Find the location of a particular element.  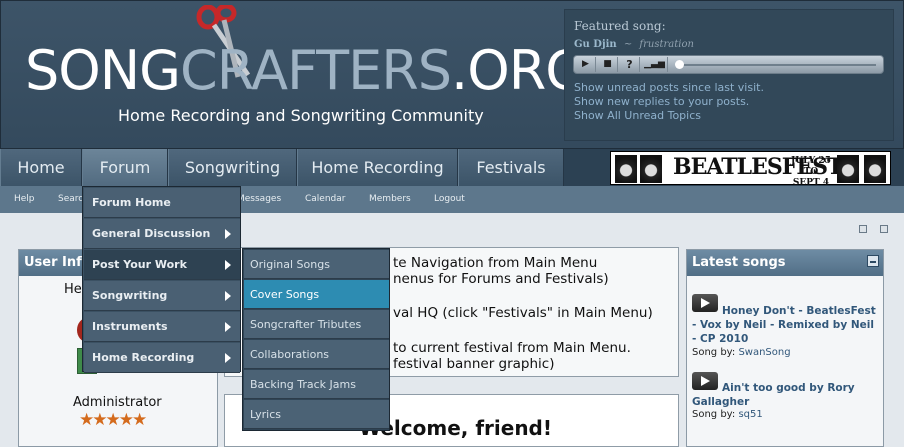

play-icon: ▶ is located at coordinates (586, 64).